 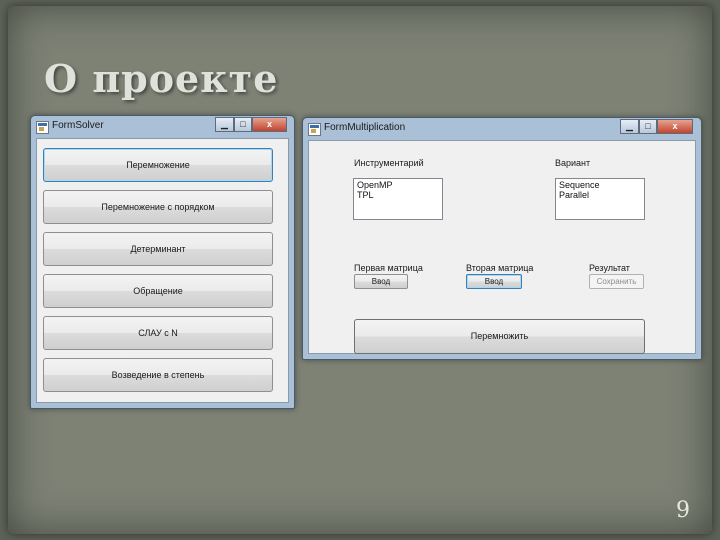 What do you see at coordinates (78, 125) in the screenshot?
I see `form-solver-title: FormSolver` at bounding box center [78, 125].